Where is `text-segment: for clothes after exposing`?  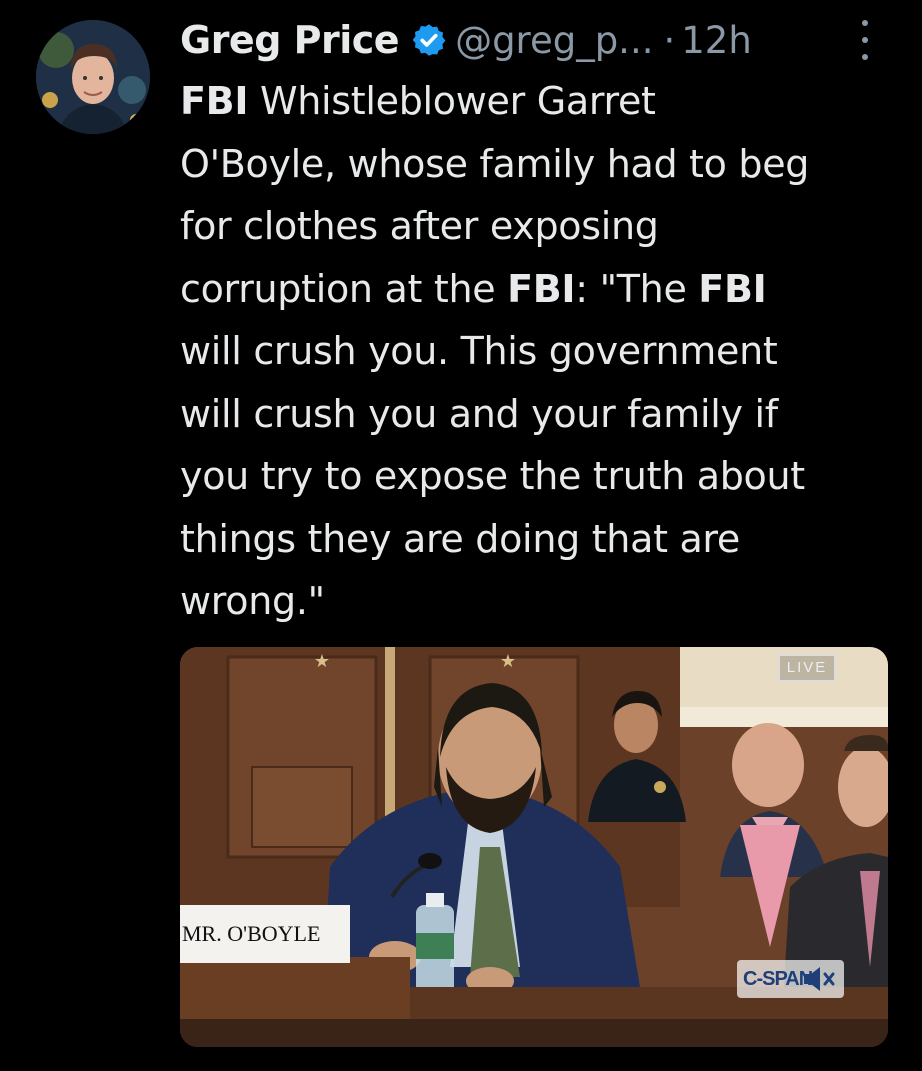 text-segment: for clothes after exposing is located at coordinates (419, 226).